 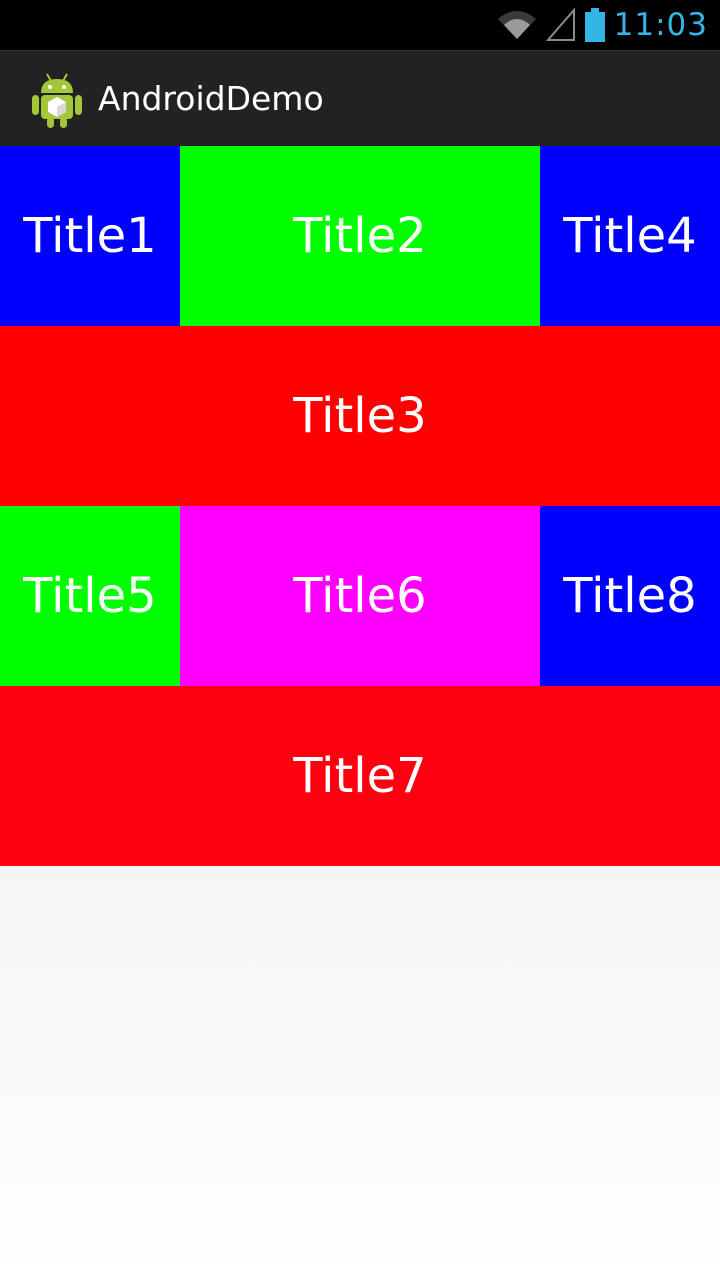 What do you see at coordinates (360, 25) in the screenshot?
I see `status-bar: 11:03` at bounding box center [360, 25].